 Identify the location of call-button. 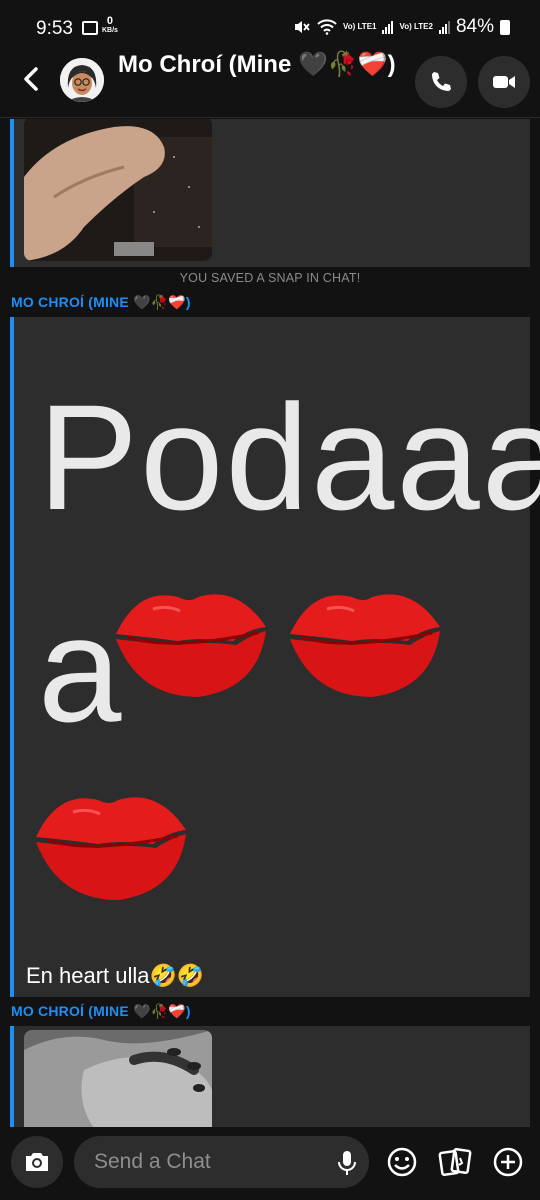
(441, 82).